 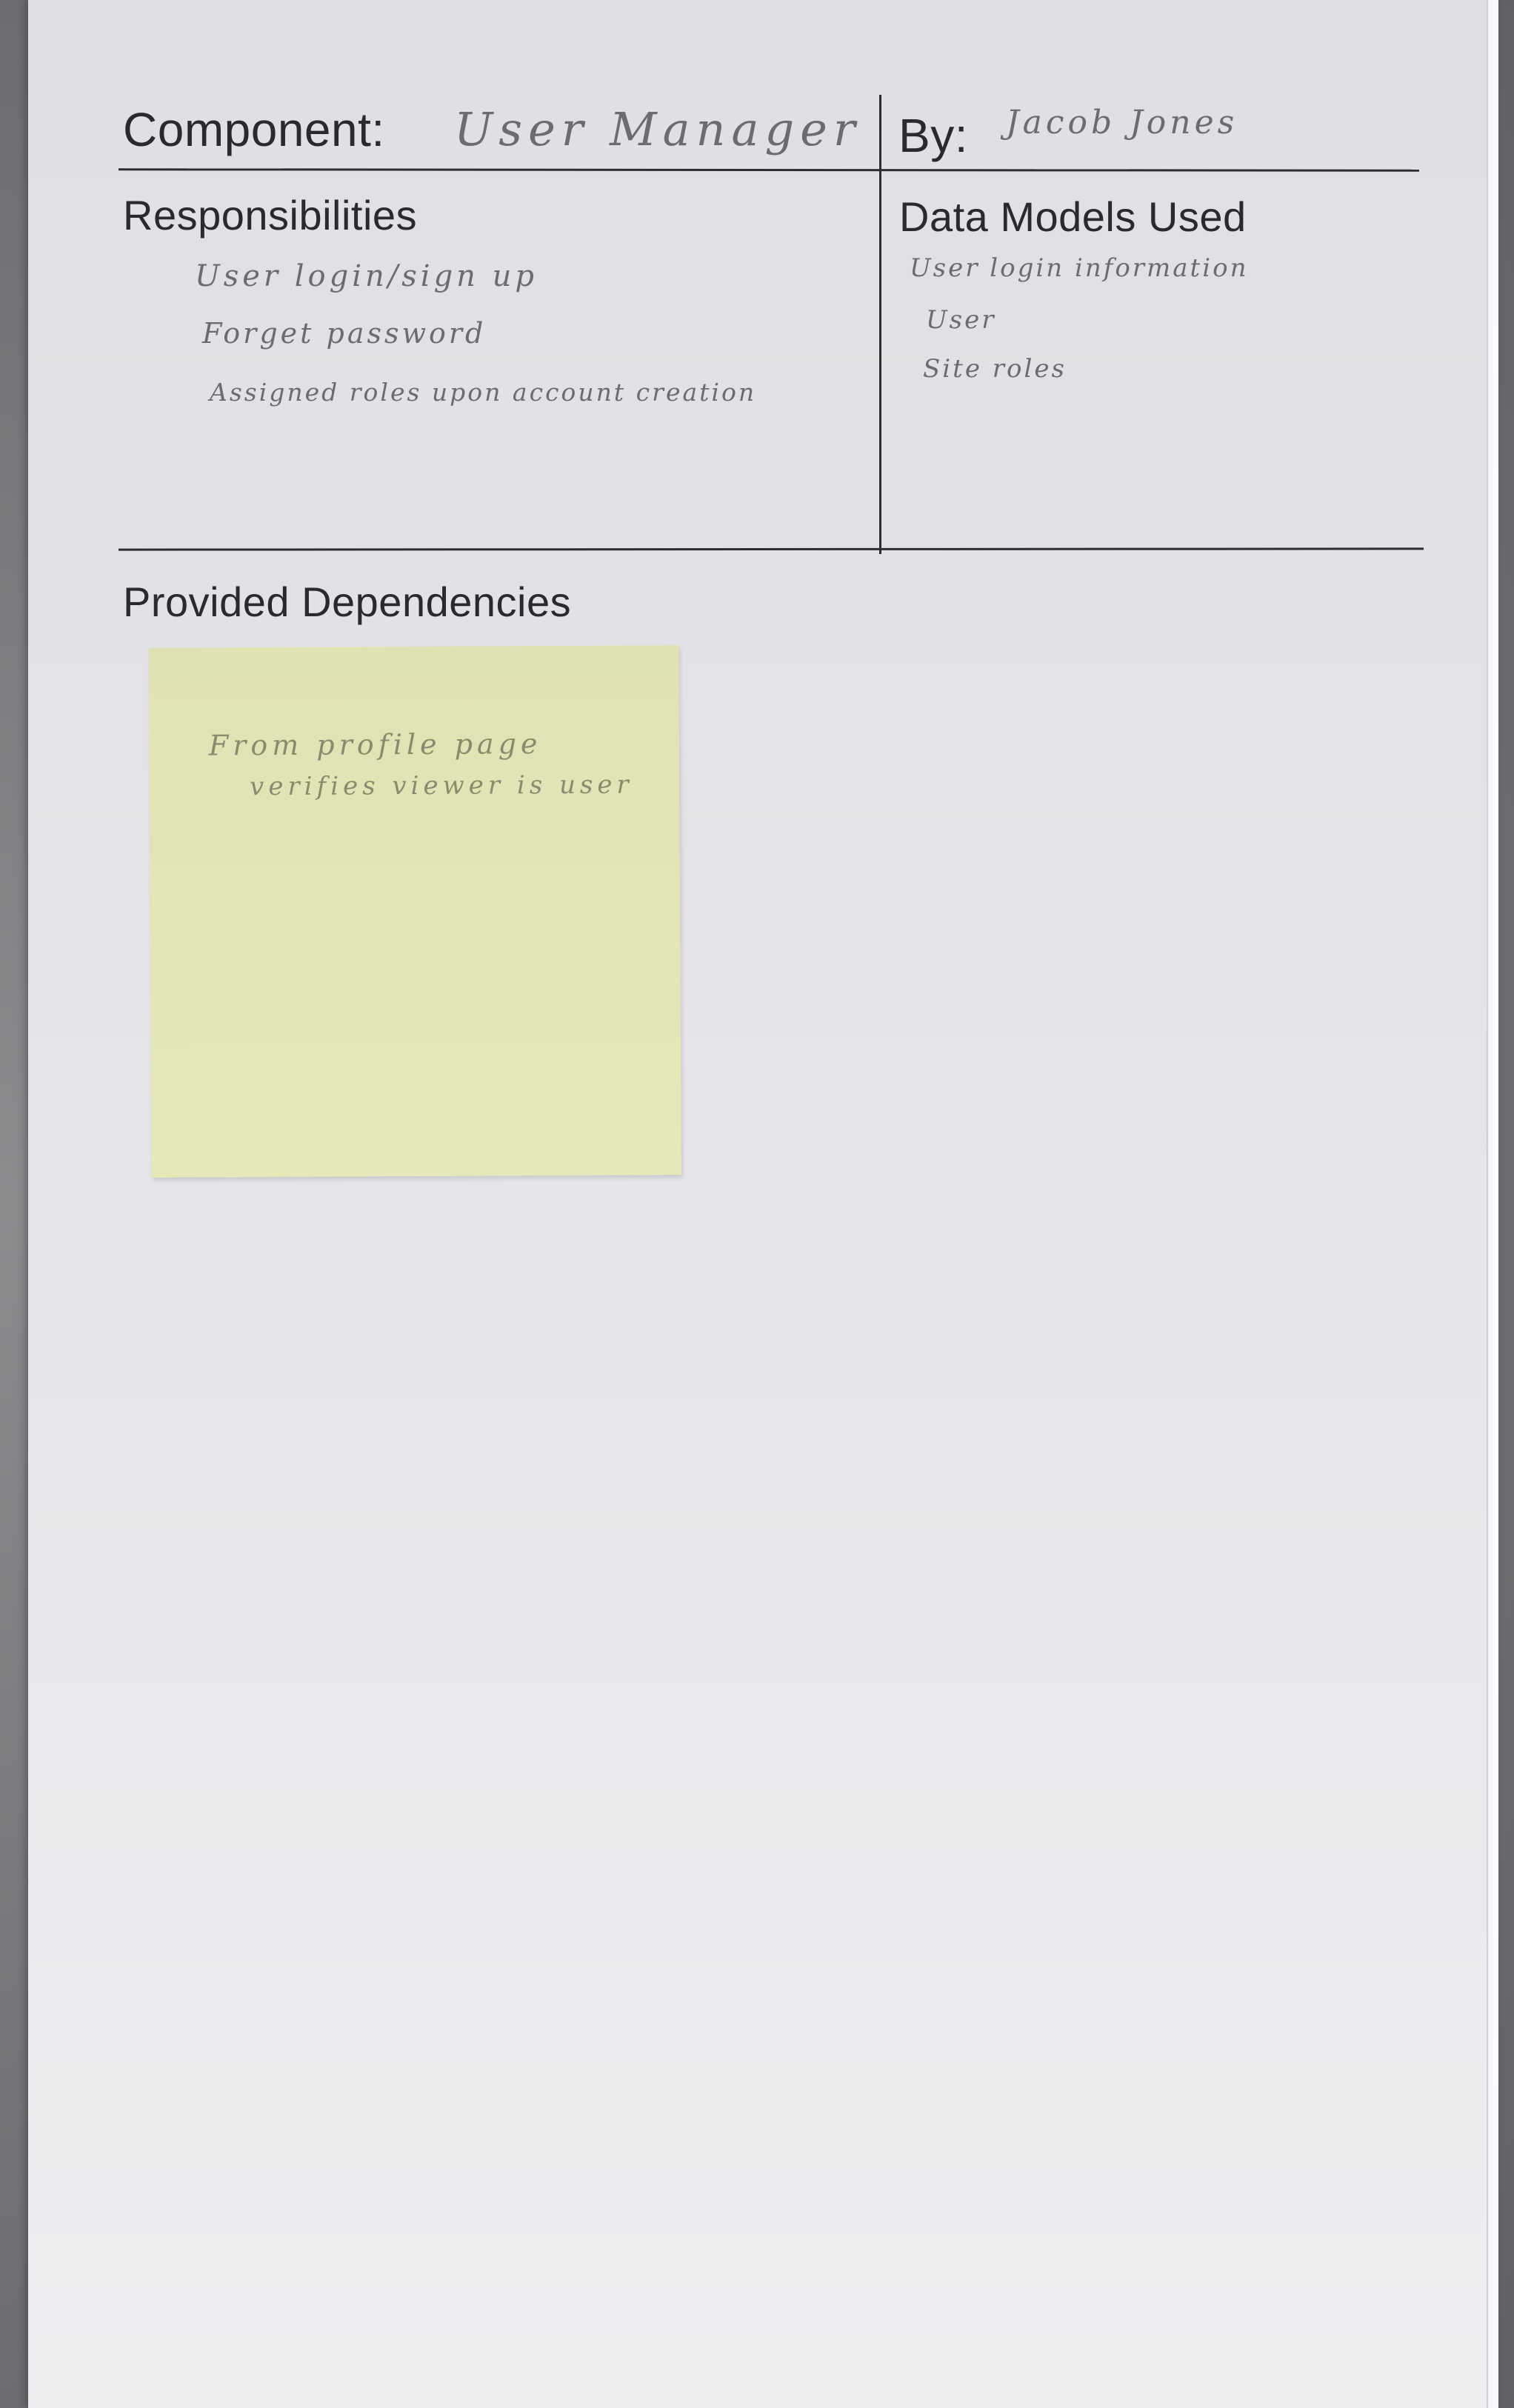 I want to click on component-value: User Manager, so click(x=657, y=129).